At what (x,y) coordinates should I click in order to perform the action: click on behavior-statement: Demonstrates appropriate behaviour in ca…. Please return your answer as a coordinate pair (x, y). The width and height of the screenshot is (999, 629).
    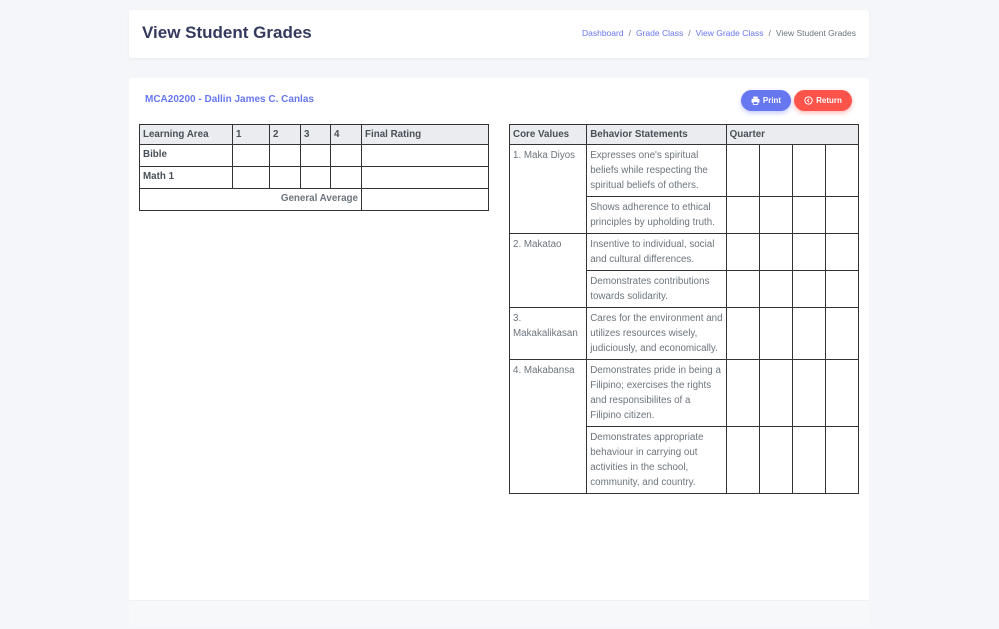
    Looking at the image, I should click on (656, 460).